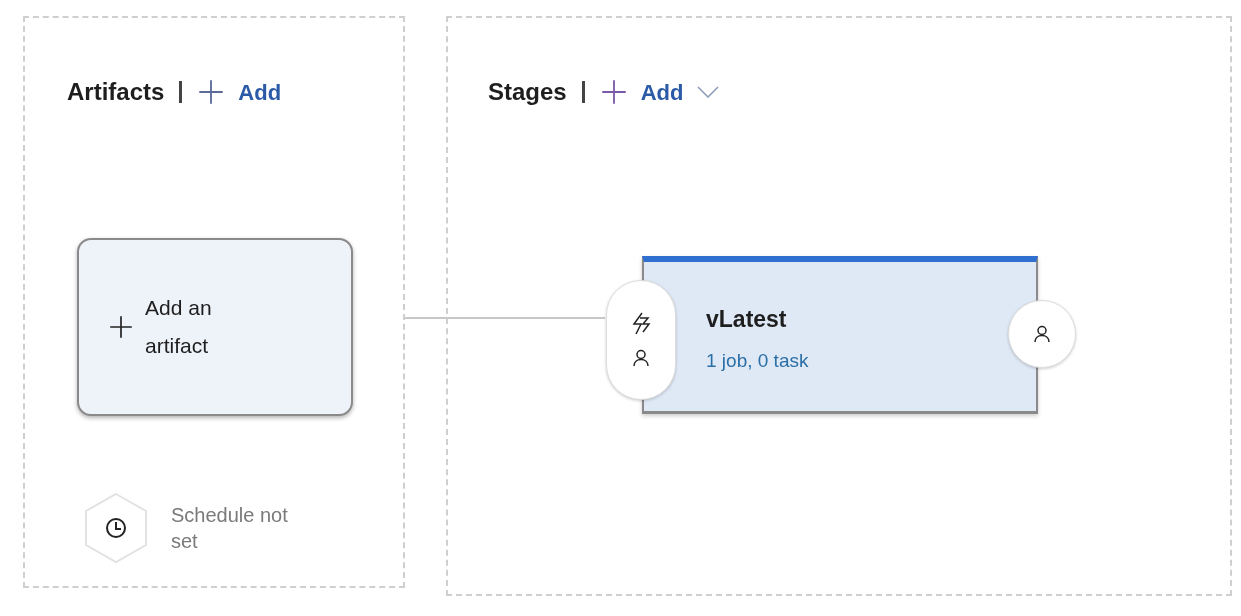  Describe the element at coordinates (840, 335) in the screenshot. I see `stage-card: vLatest 1 job, 0 task` at that location.